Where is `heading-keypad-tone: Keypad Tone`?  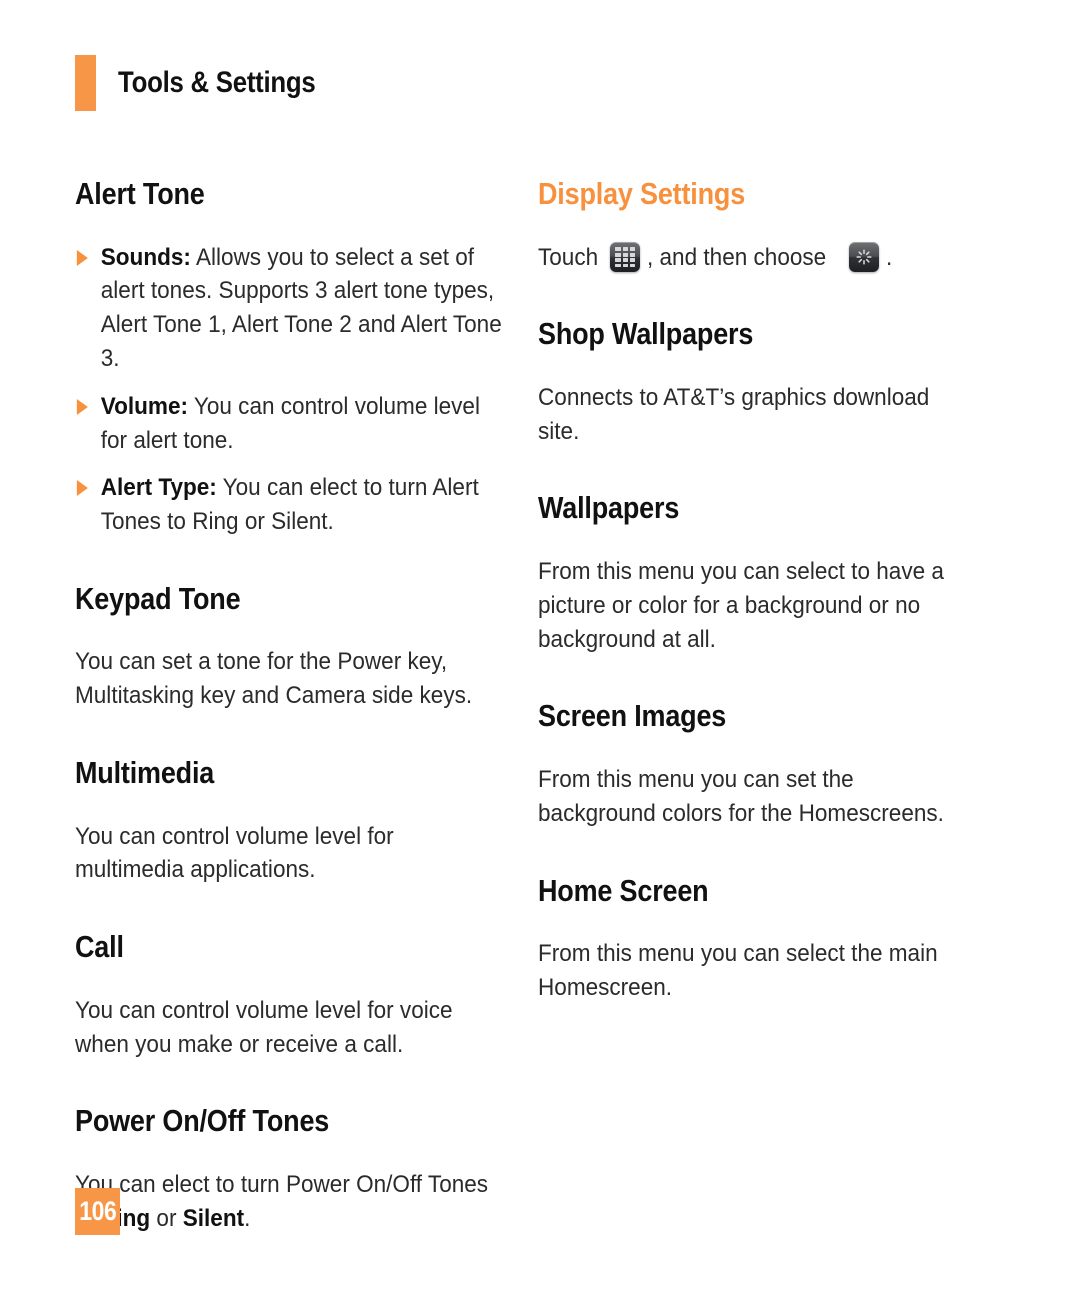
heading-keypad-tone: Keypad Tone is located at coordinates (158, 598).